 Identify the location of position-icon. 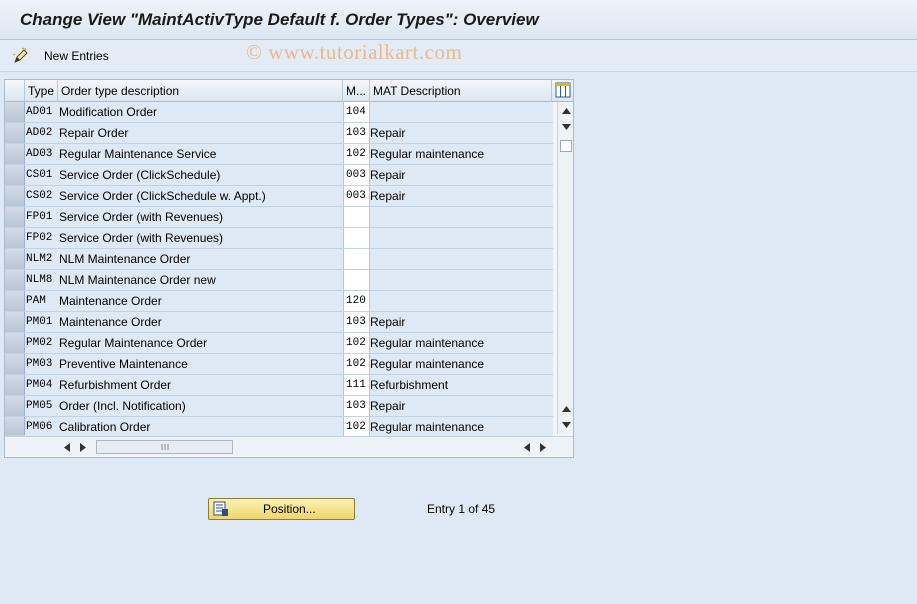
(220, 508).